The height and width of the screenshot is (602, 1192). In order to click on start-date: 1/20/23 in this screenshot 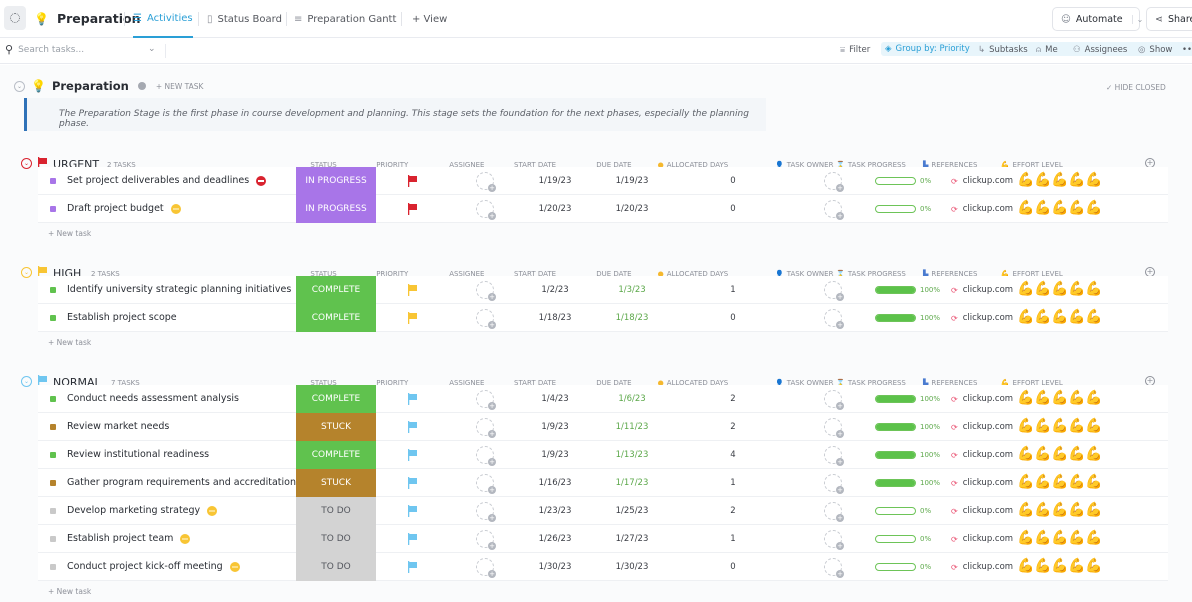, I will do `click(555, 209)`.